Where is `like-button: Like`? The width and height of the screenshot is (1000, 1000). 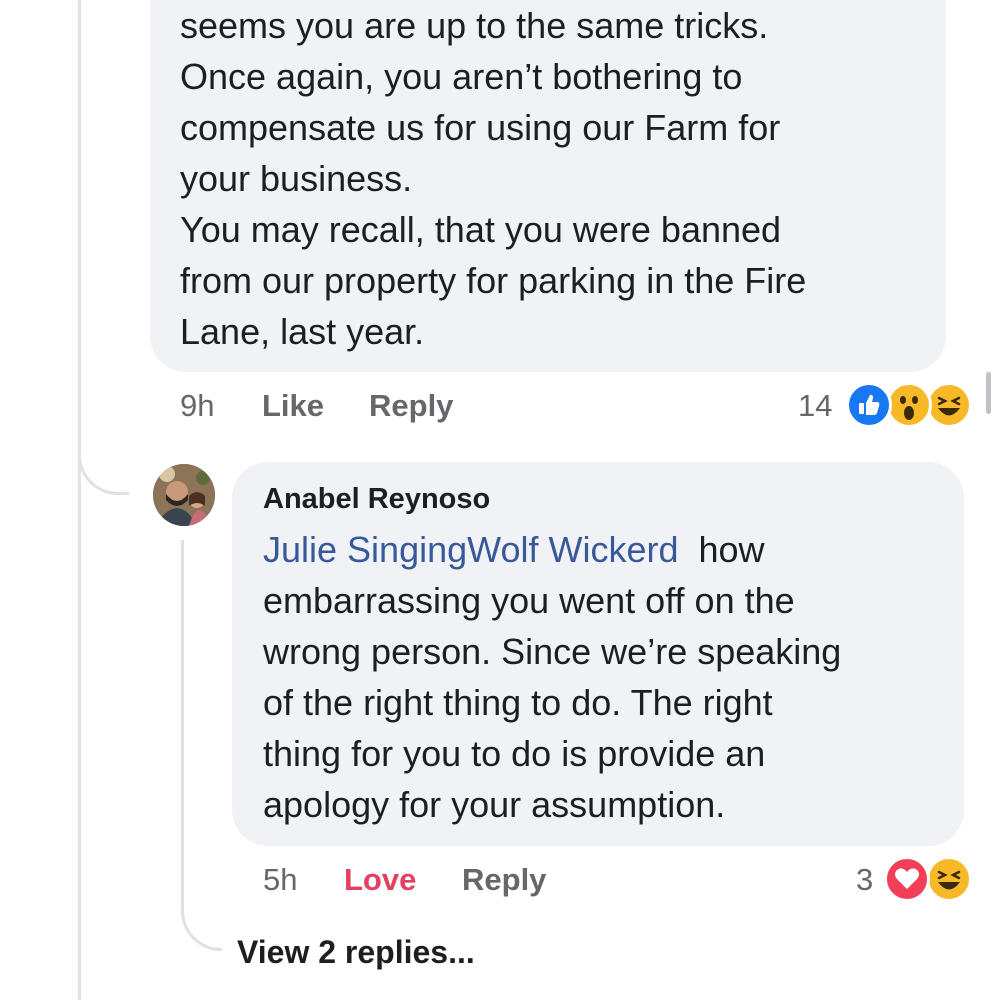
like-button: Like is located at coordinates (293, 406).